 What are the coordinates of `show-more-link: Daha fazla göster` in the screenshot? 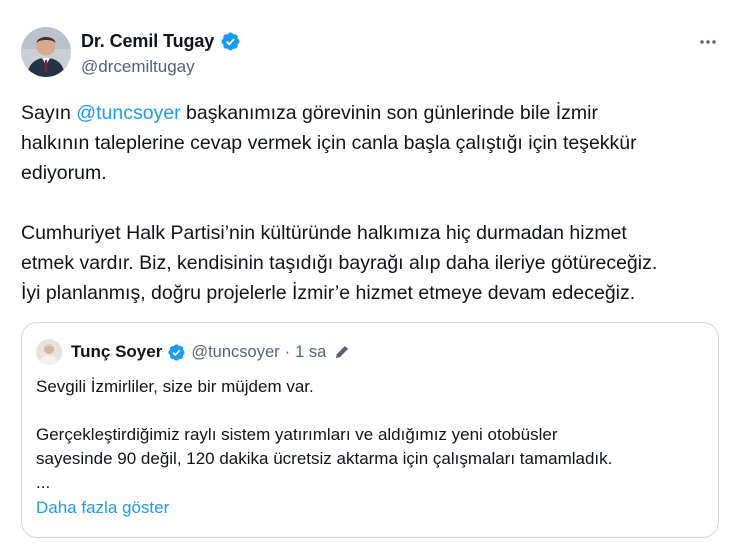 It's located at (102, 508).